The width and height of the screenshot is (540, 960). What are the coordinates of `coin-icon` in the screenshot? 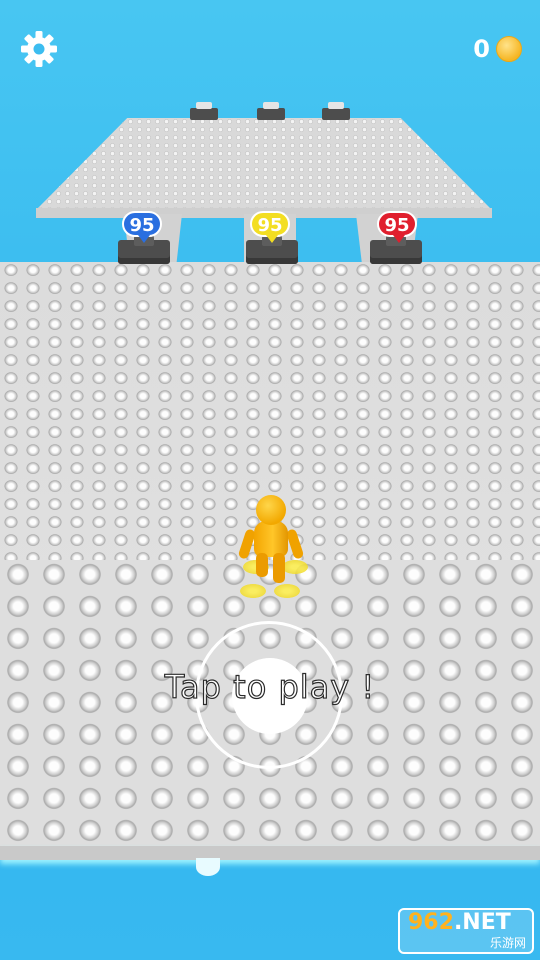 It's located at (509, 49).